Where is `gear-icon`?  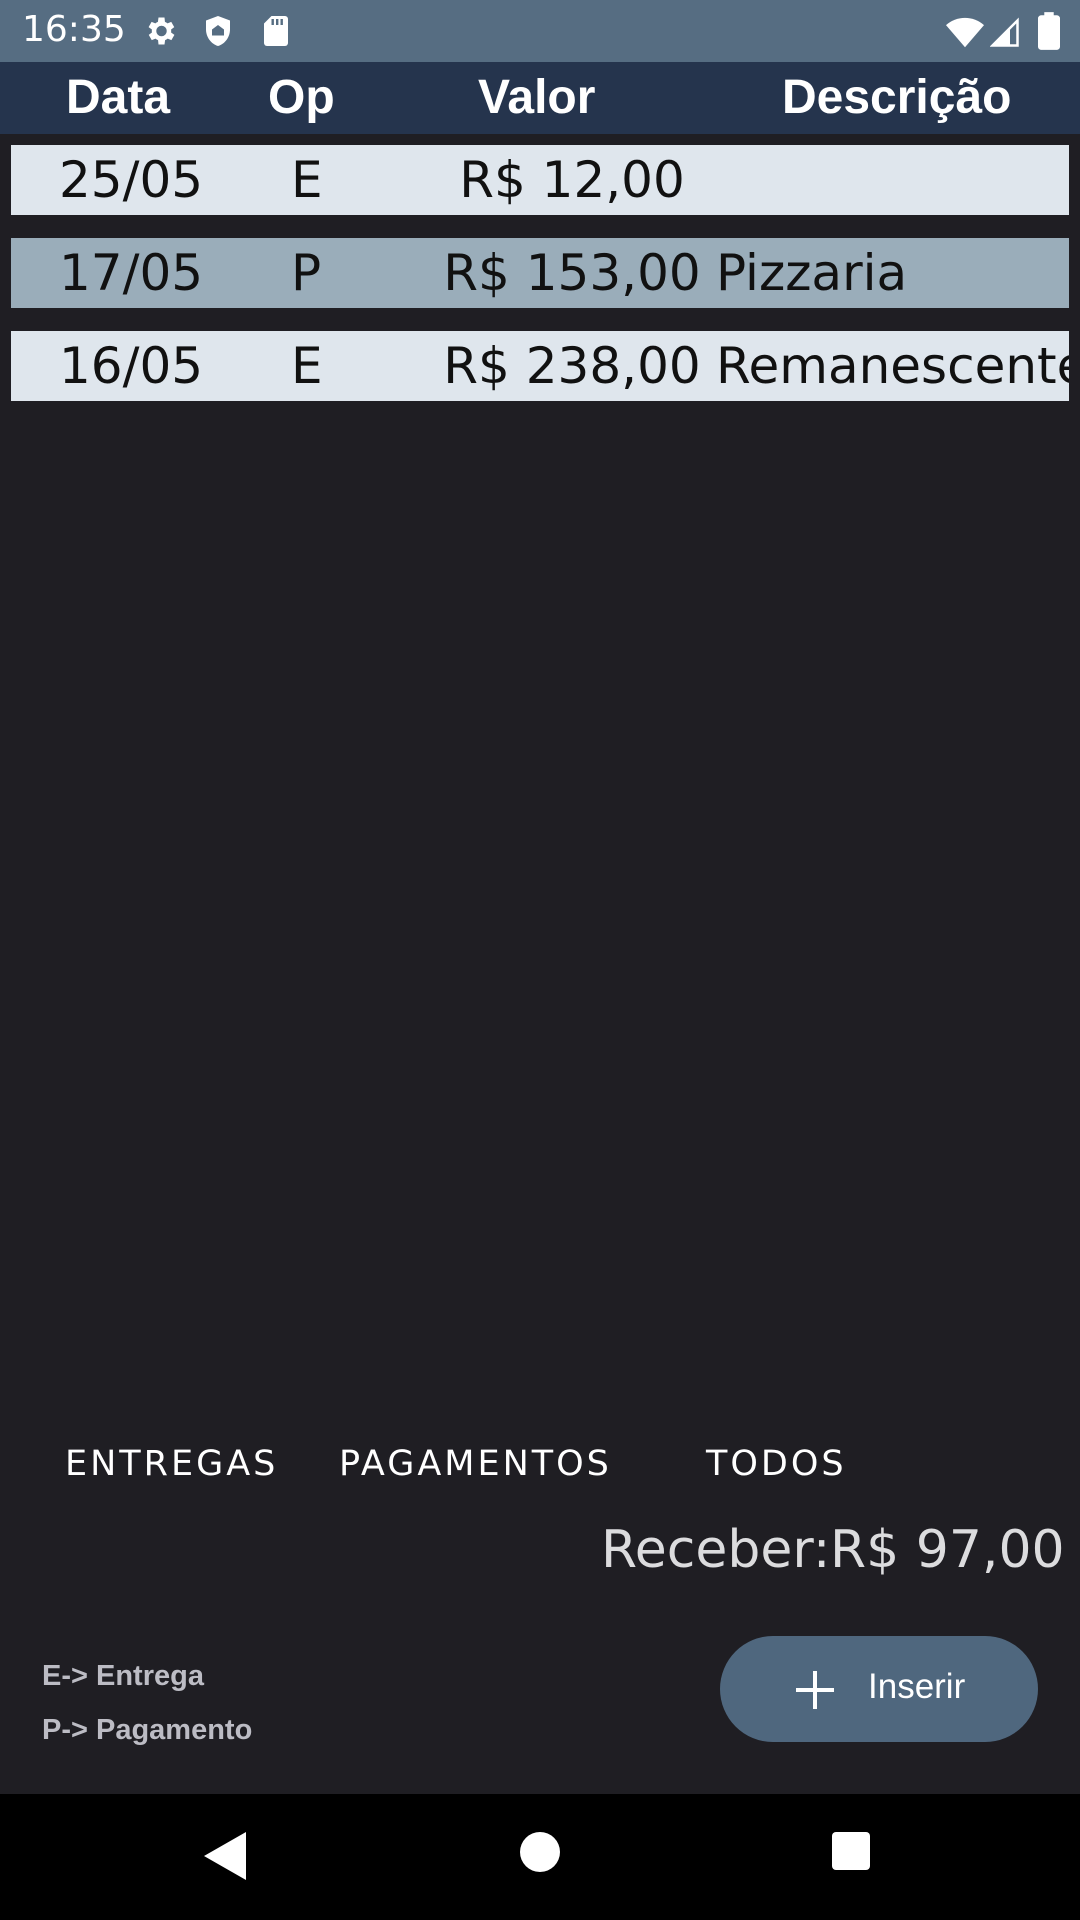
gear-icon is located at coordinates (161, 31).